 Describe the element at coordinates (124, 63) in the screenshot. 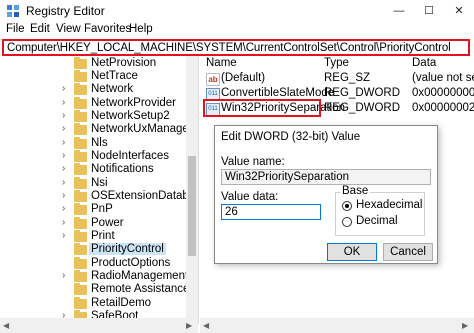

I see `tree-item-label: NetProvision` at that location.